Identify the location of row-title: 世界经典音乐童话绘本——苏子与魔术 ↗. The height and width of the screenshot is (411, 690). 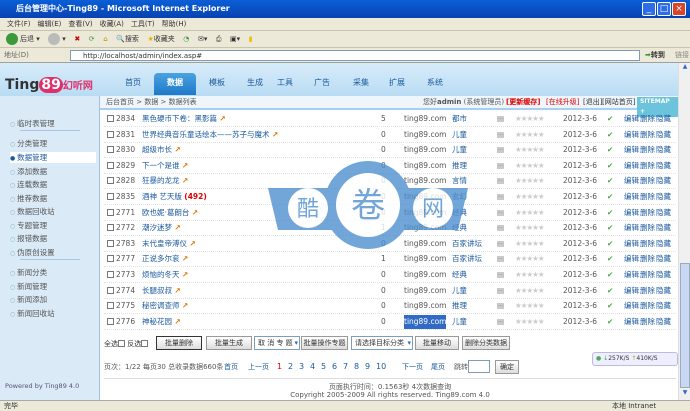
(210, 135).